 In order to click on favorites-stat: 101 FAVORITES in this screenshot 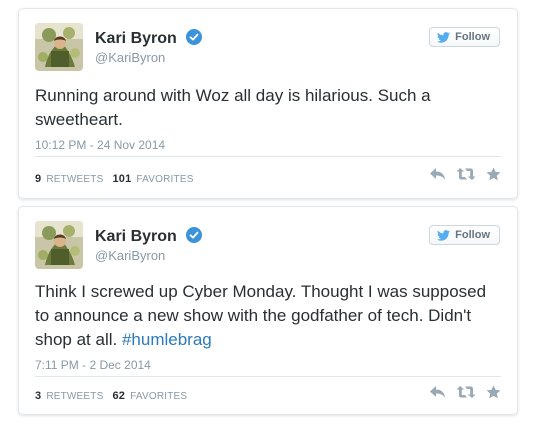, I will do `click(153, 179)`.